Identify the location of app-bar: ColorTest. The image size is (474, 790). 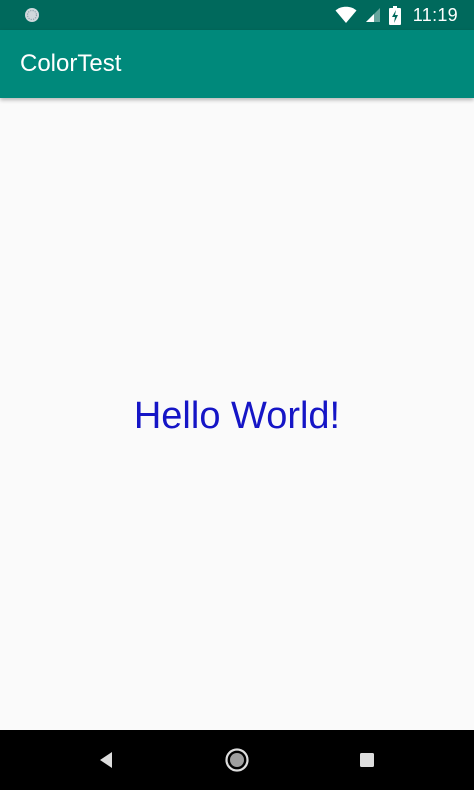
(237, 64).